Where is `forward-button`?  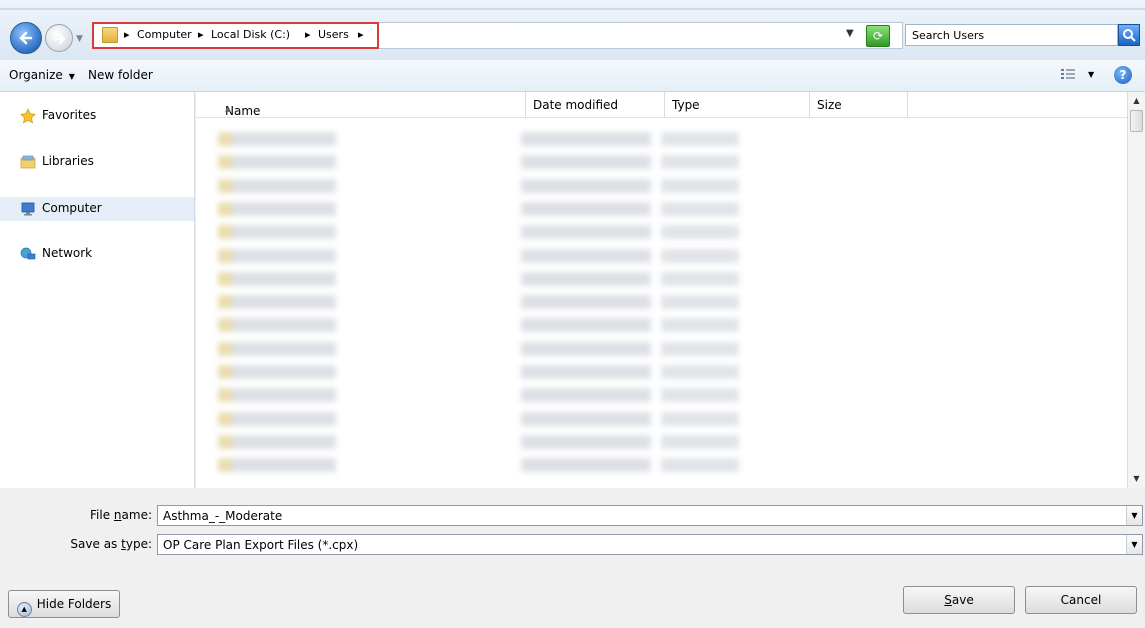
forward-button is located at coordinates (59, 38).